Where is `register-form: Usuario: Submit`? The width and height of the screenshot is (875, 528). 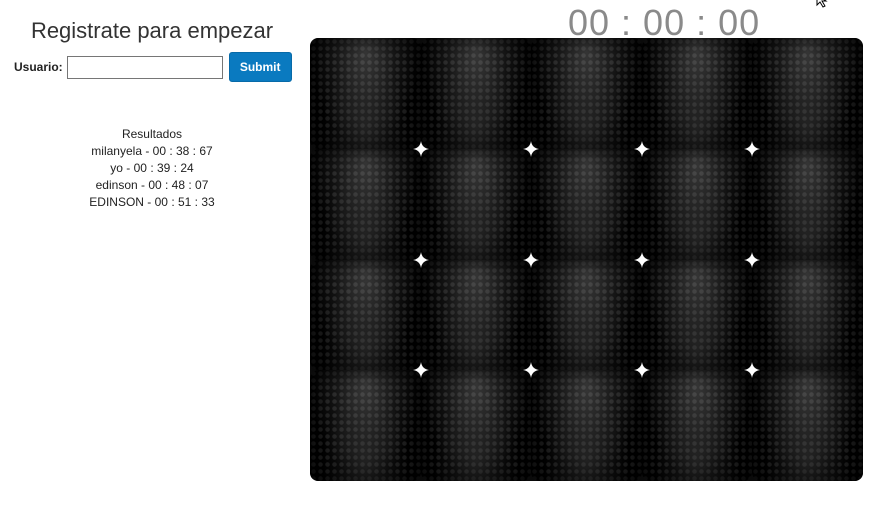 register-form: Usuario: Submit is located at coordinates (153, 67).